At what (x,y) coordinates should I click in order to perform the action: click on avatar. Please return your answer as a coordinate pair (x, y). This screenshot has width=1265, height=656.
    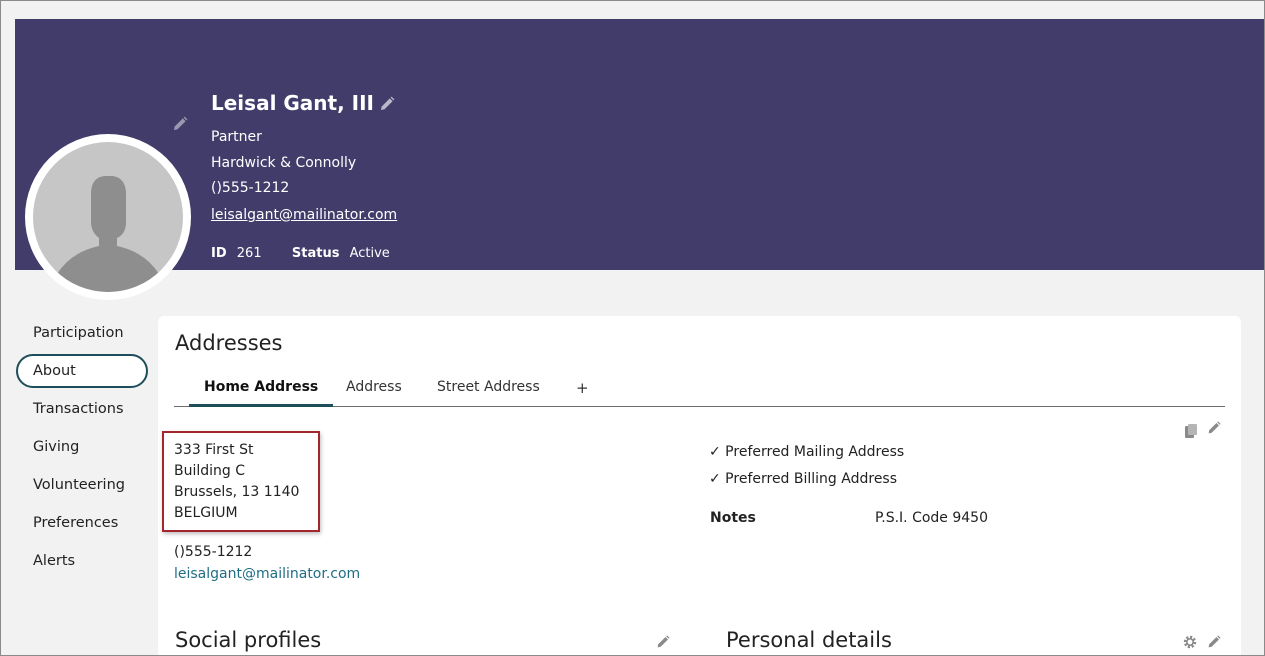
    Looking at the image, I should click on (108, 217).